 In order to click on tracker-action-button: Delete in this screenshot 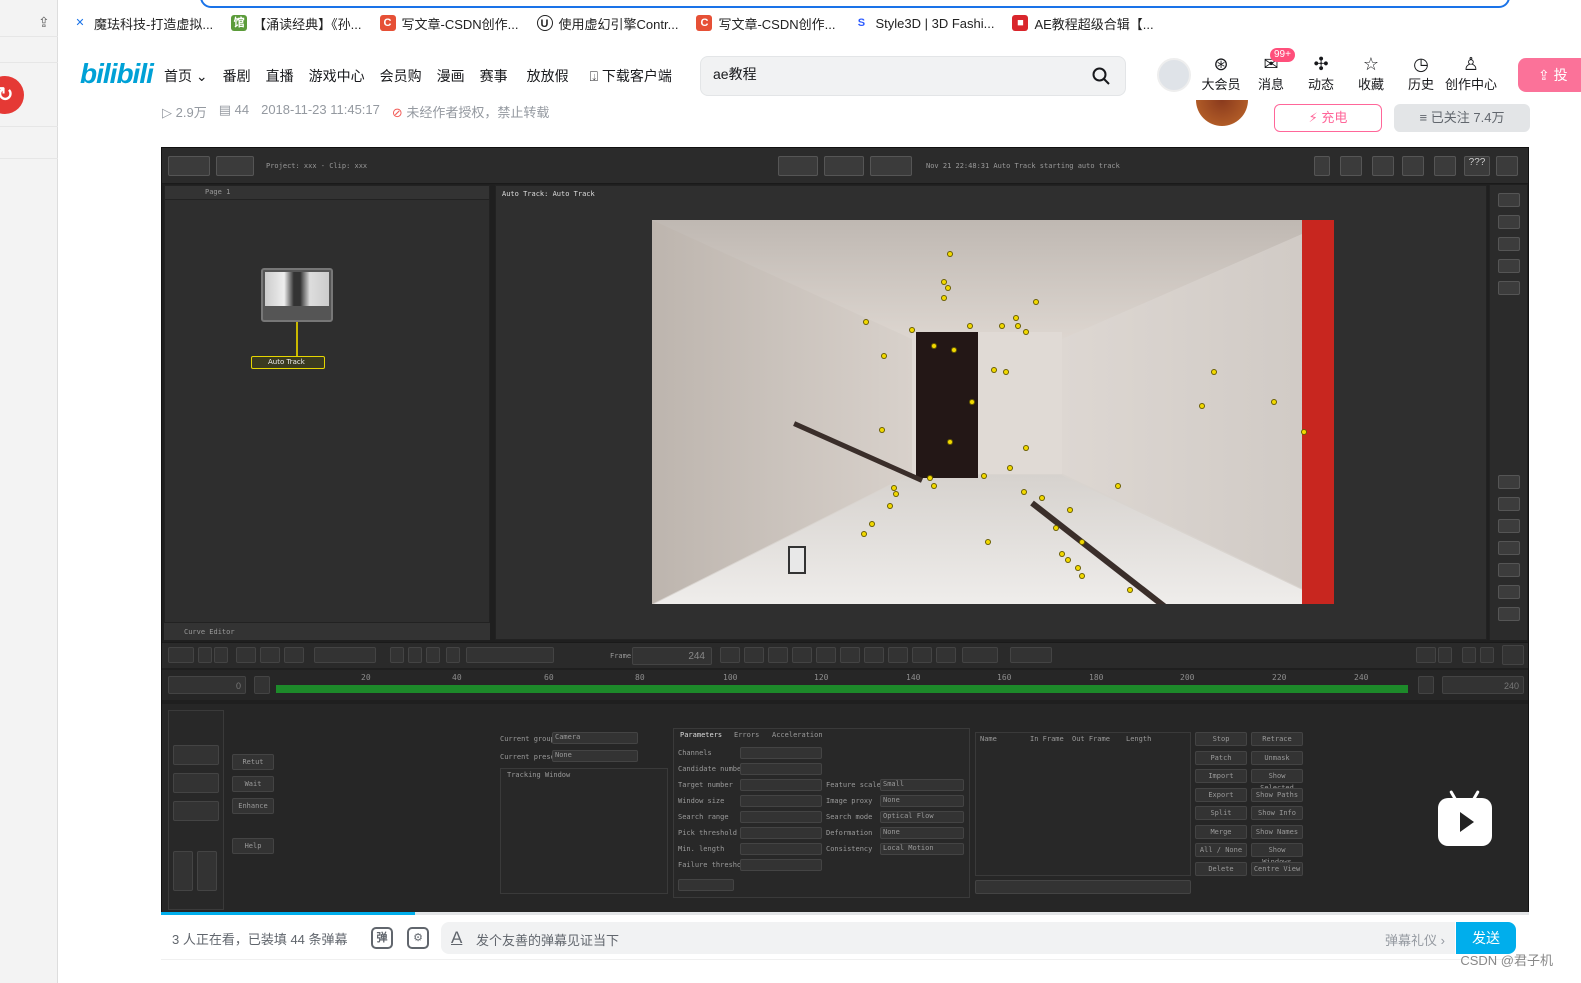, I will do `click(1221, 868)`.